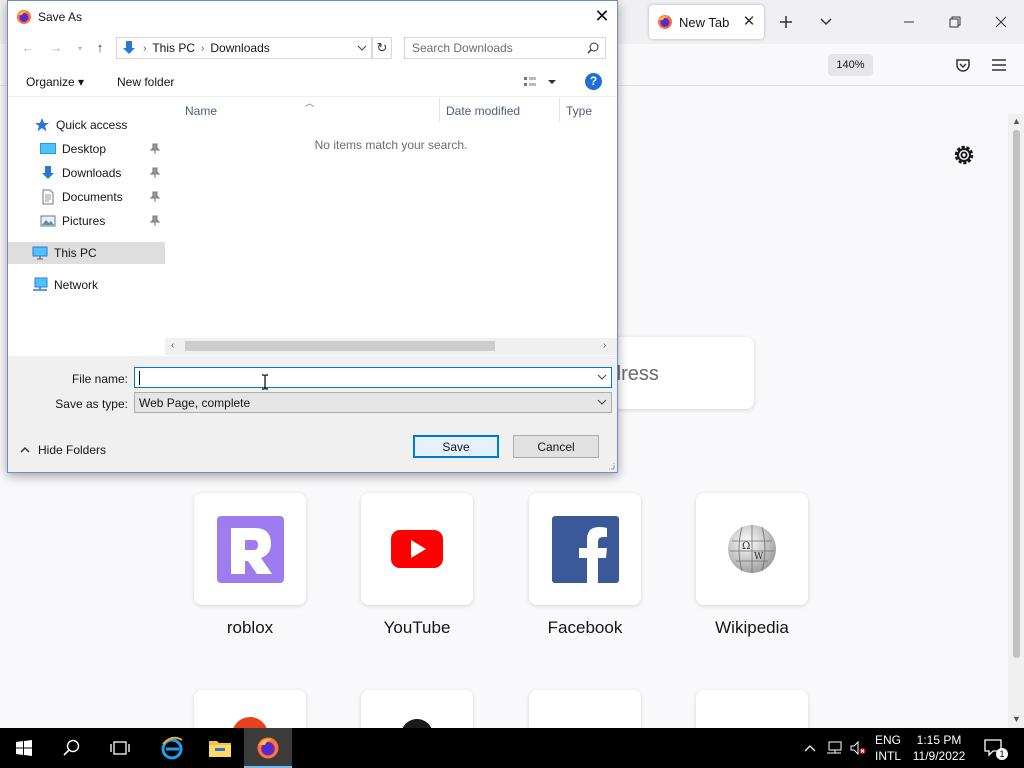  Describe the element at coordinates (268, 748) in the screenshot. I see `firefox-taskbar-button` at that location.